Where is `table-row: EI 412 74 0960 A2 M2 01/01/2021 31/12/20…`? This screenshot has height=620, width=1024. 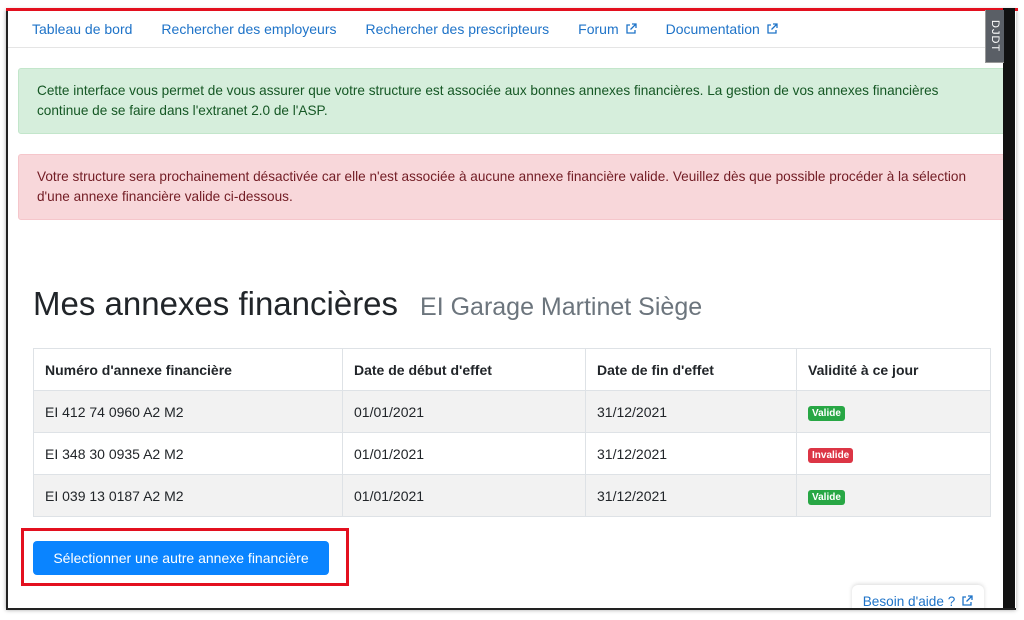
table-row: EI 412 74 0960 A2 M2 01/01/2021 31/12/20… is located at coordinates (512, 411).